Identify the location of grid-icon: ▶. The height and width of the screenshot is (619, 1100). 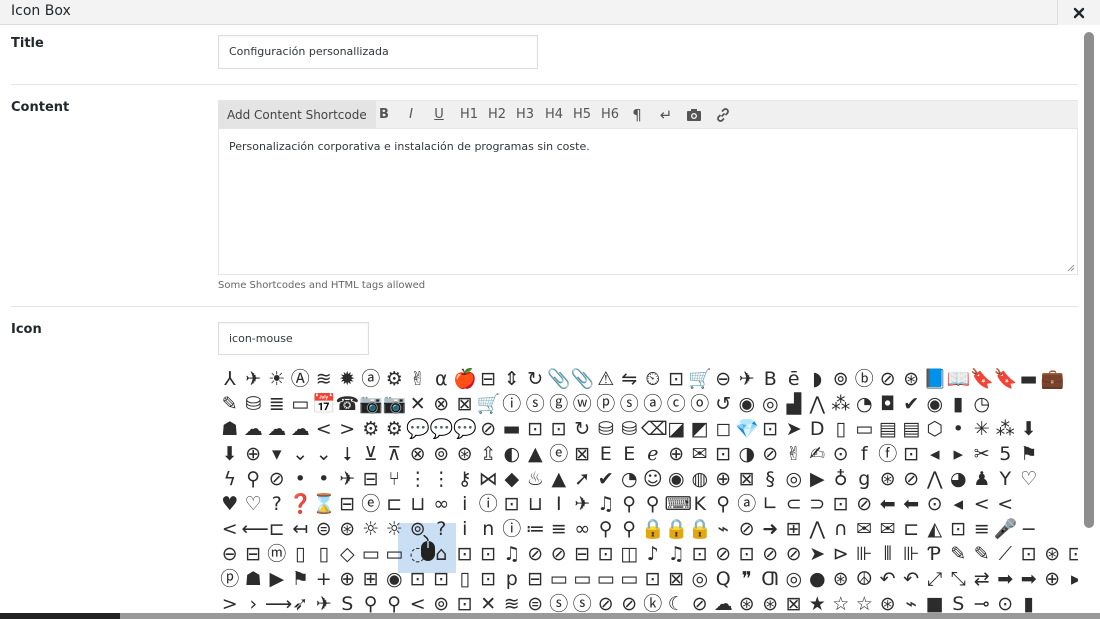
(818, 479).